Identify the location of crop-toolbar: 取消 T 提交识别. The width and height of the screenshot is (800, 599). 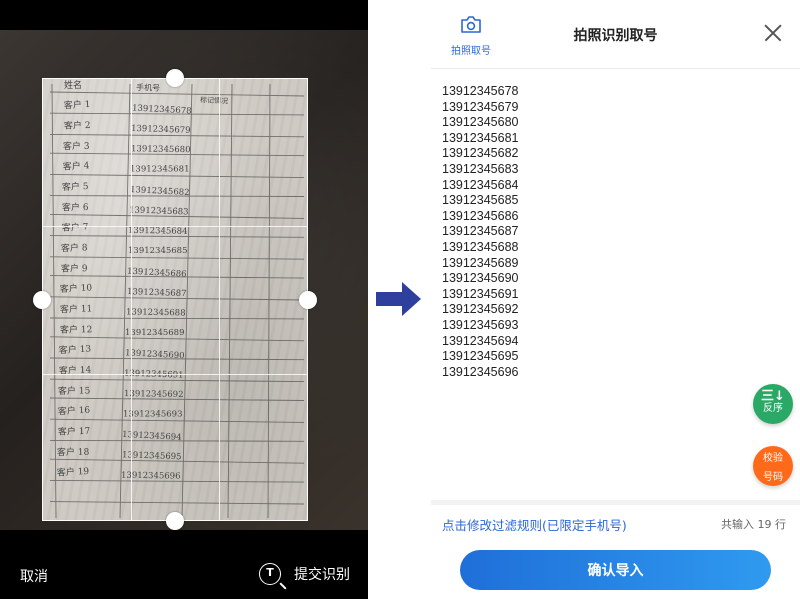
(184, 576).